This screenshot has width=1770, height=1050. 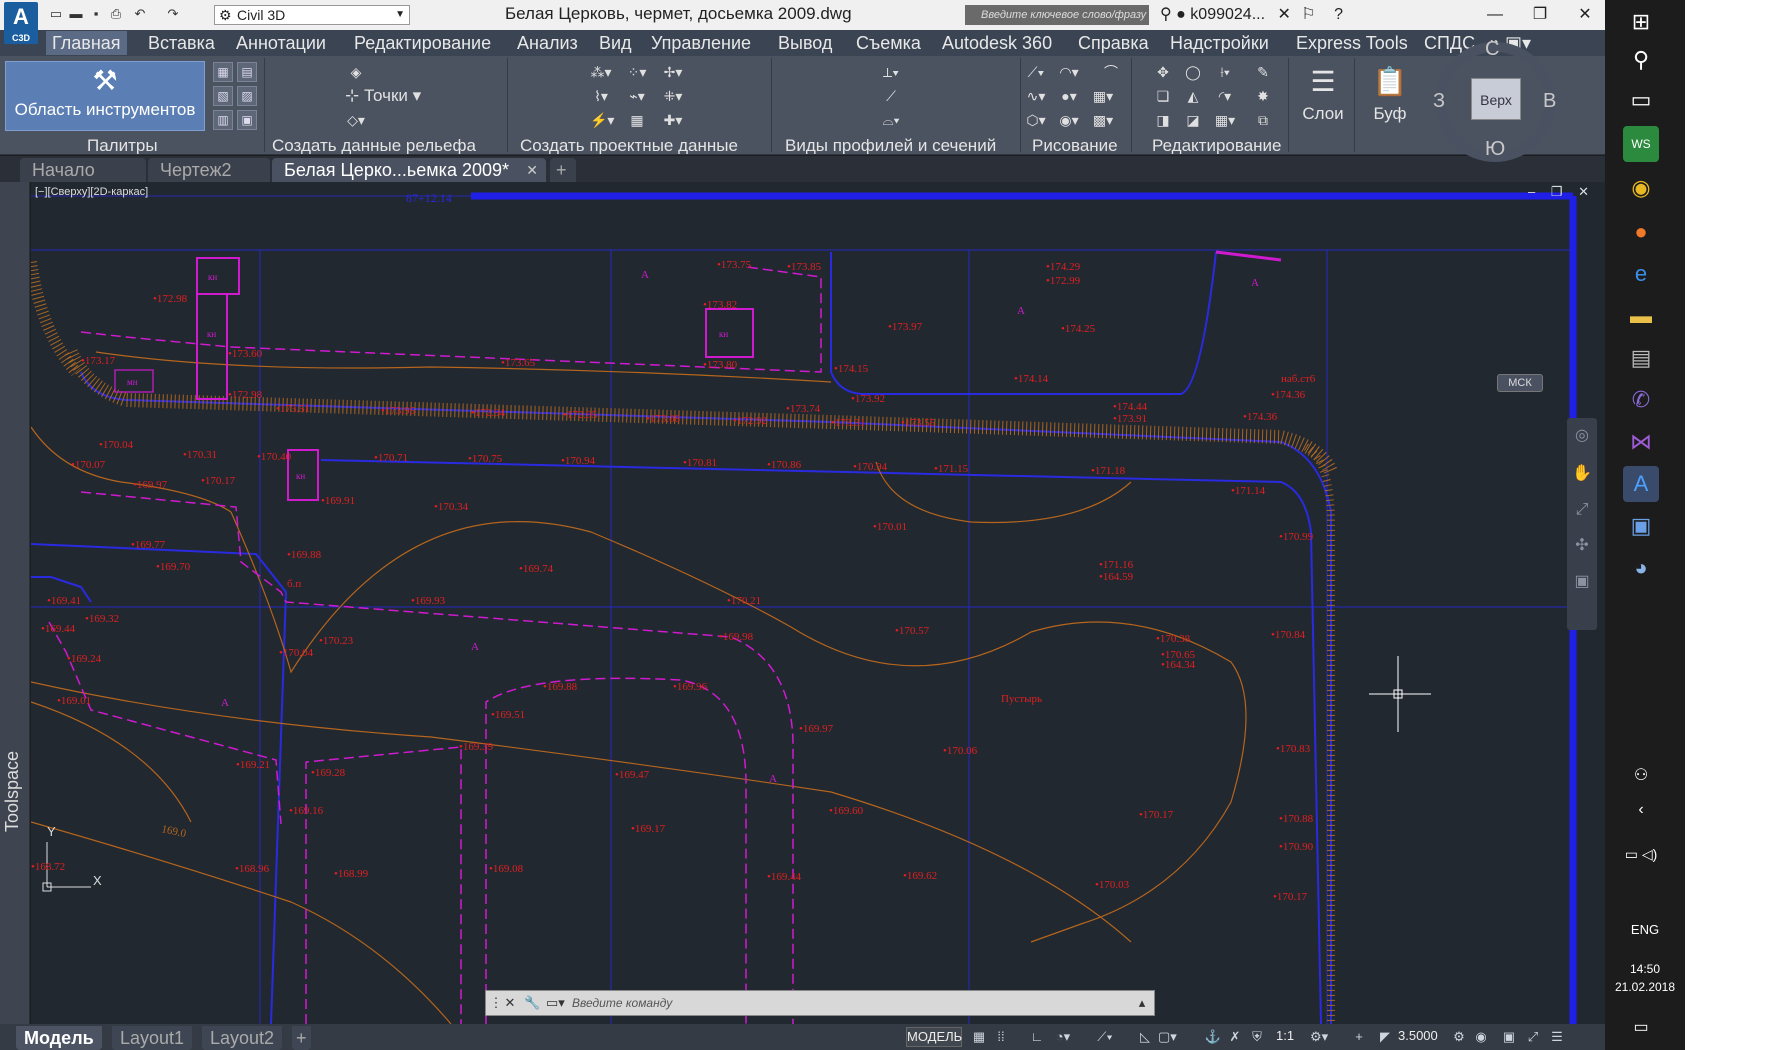 What do you see at coordinates (1103, 96) in the screenshot?
I see `hatch-icon: ▦▾` at bounding box center [1103, 96].